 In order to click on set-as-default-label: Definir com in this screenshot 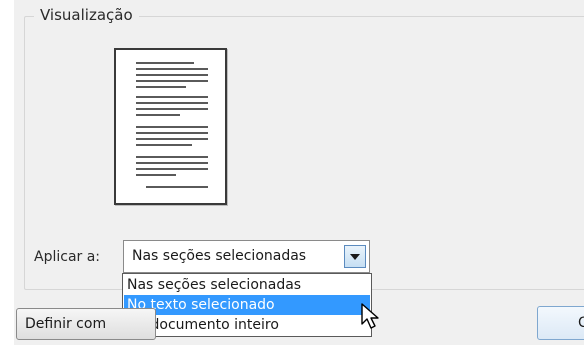, I will do `click(66, 324)`.